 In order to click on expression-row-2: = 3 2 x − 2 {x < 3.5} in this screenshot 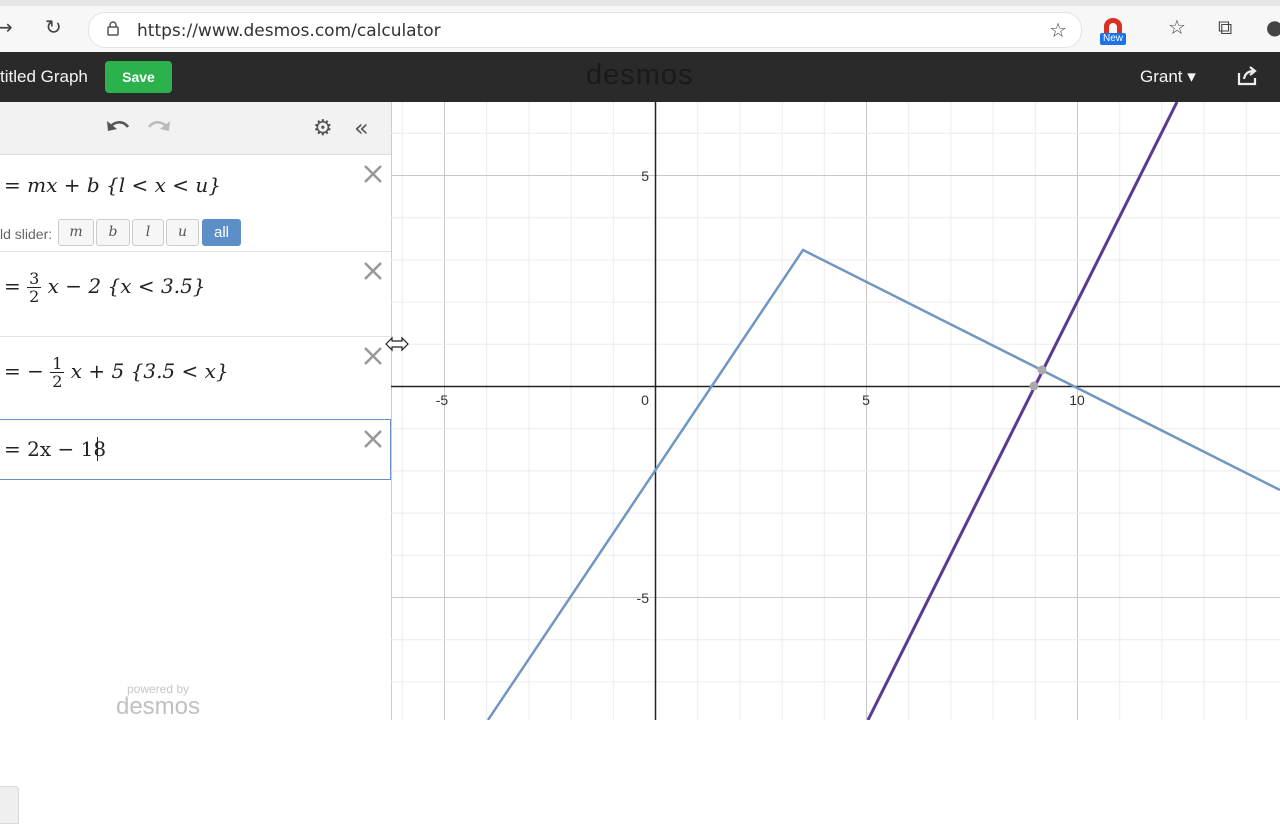, I will do `click(195, 294)`.